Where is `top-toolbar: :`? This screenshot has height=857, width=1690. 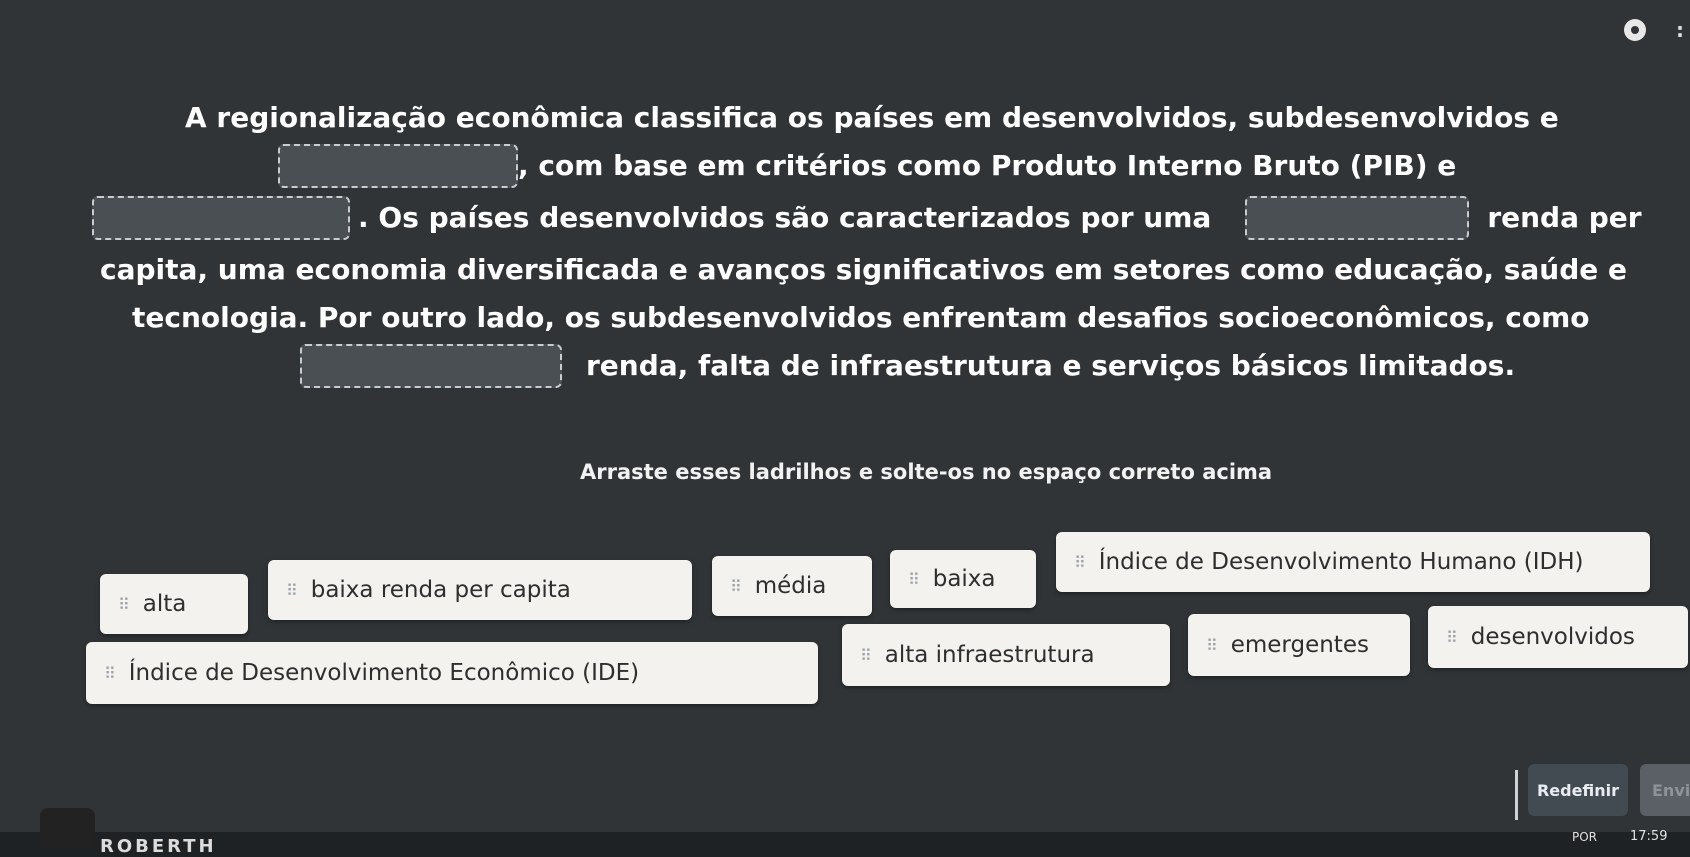
top-toolbar: : is located at coordinates (1654, 30).